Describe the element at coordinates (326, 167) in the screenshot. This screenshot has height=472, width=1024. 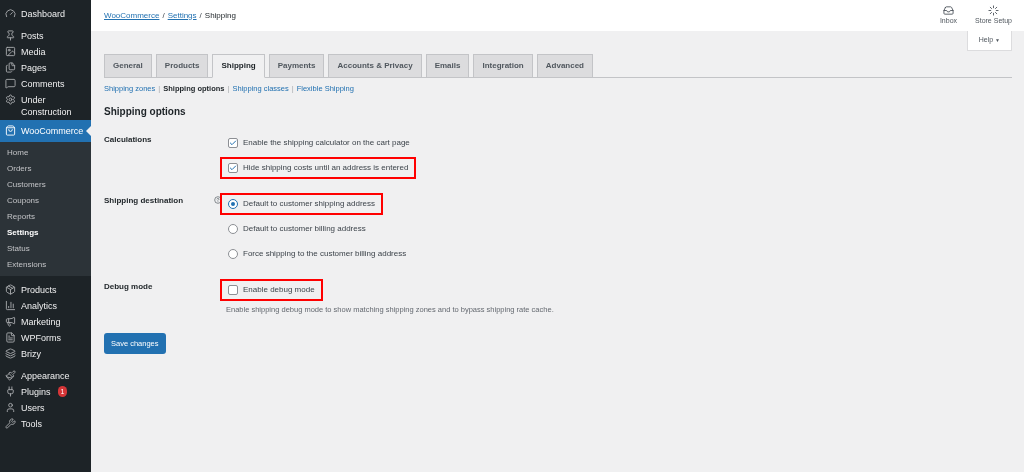
I see `option-label: Hide shipping costs until an address is entered` at that location.